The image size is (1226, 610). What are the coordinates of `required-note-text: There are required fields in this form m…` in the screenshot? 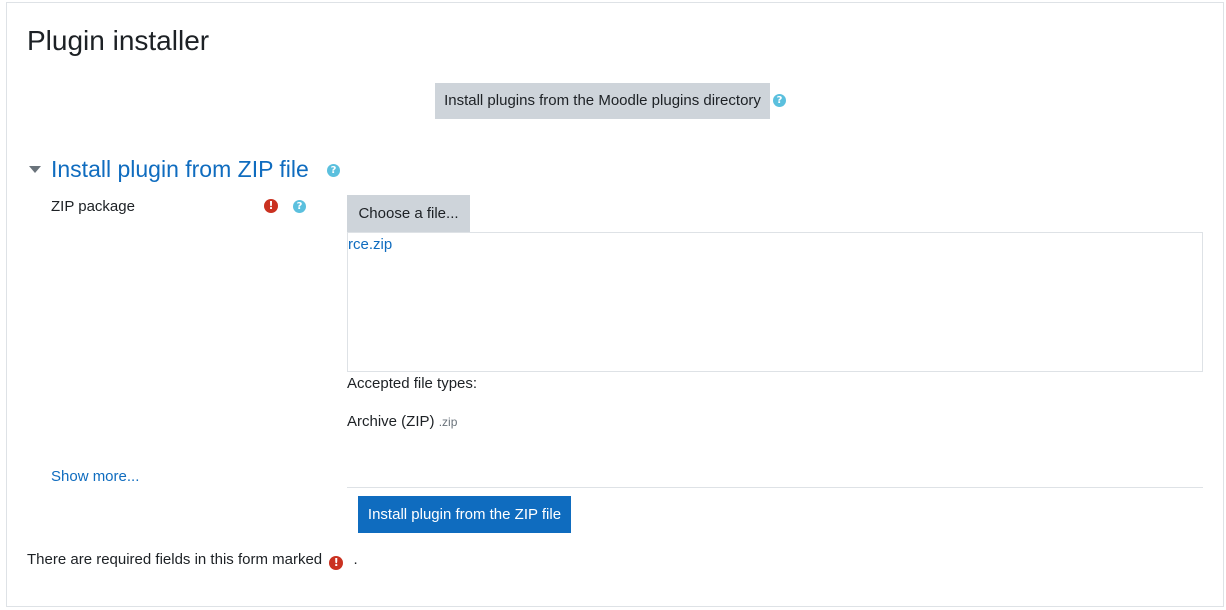 It's located at (175, 559).